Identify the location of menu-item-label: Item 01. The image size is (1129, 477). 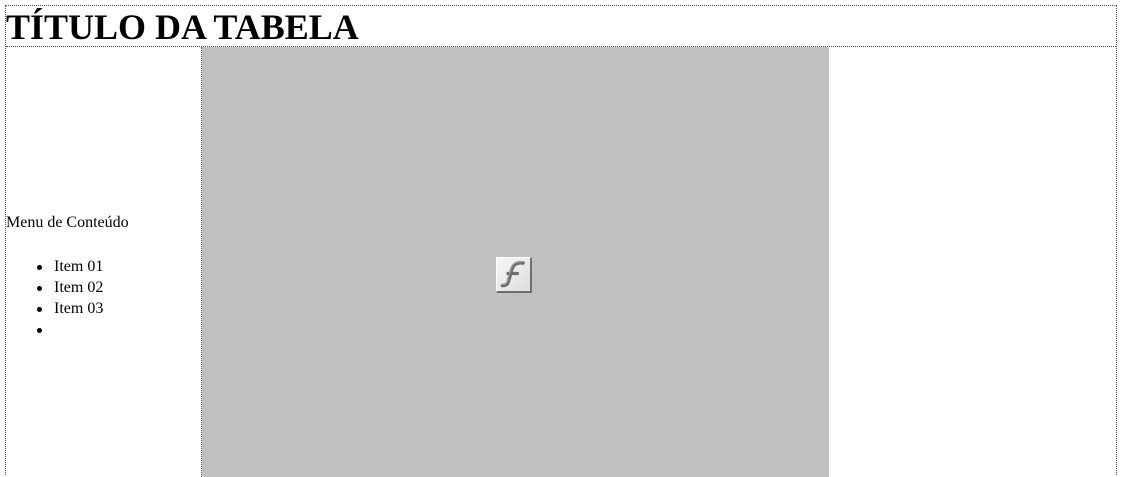
(79, 266).